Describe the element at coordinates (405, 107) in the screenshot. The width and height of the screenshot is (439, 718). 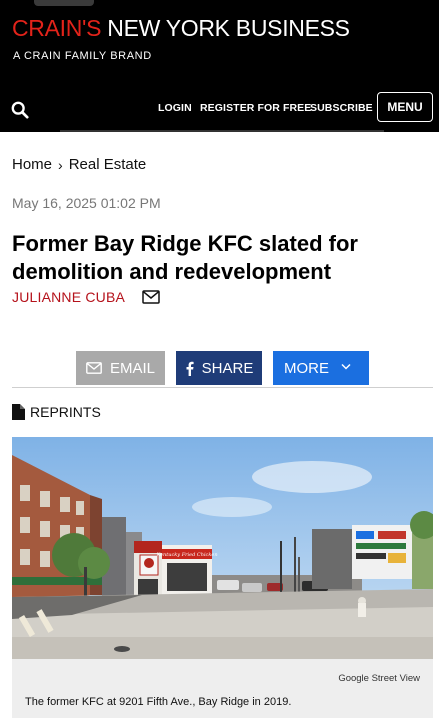
I see `menu-button: MENU` at that location.